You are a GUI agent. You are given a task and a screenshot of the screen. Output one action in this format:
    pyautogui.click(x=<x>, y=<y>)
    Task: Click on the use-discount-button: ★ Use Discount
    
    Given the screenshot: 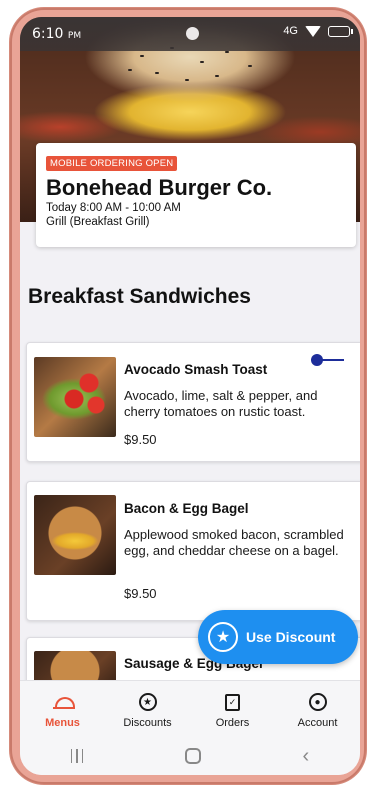 What is the action you would take?
    pyautogui.click(x=278, y=637)
    